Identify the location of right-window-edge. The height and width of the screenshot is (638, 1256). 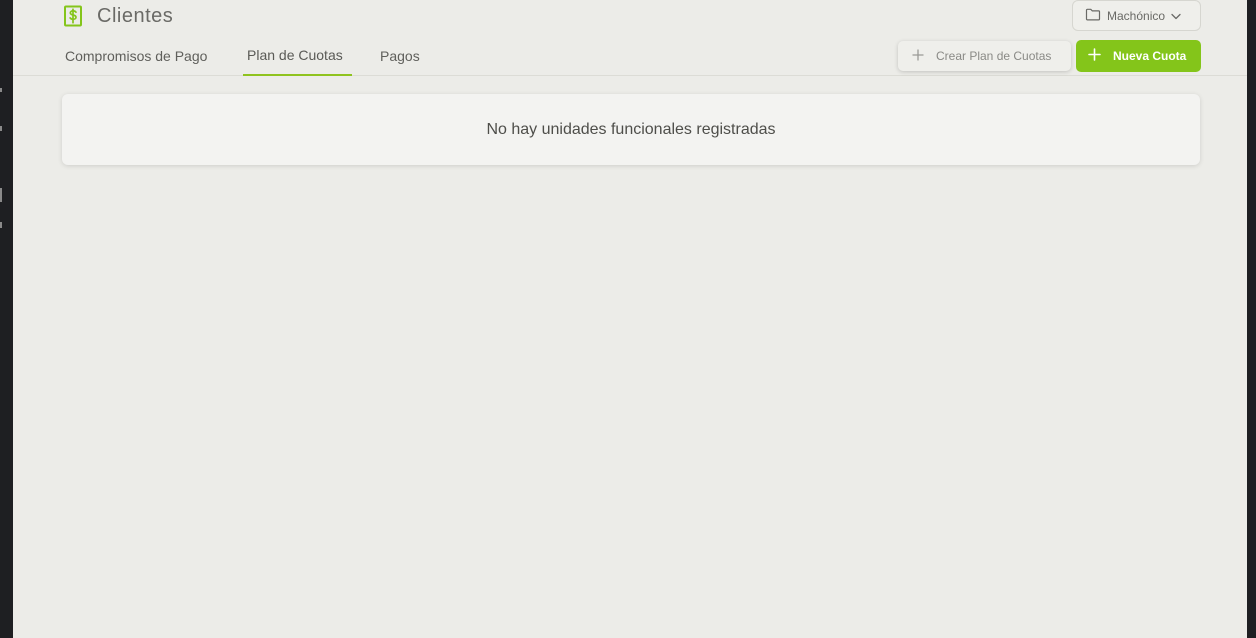
(1251, 319).